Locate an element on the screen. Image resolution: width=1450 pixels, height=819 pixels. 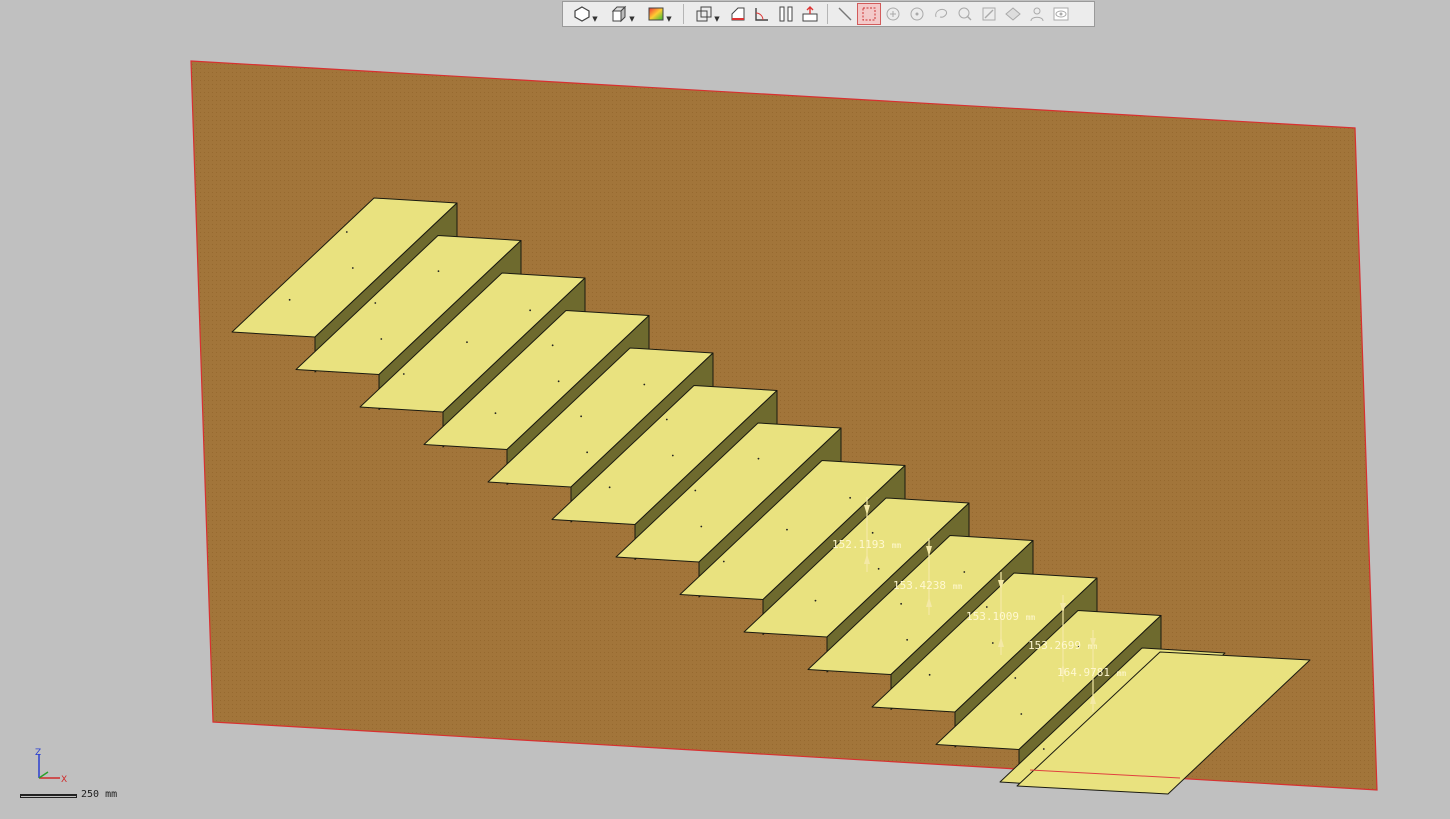
view-toolbar: ▼ ▼ ▼ ▼ is located at coordinates (828, 14).